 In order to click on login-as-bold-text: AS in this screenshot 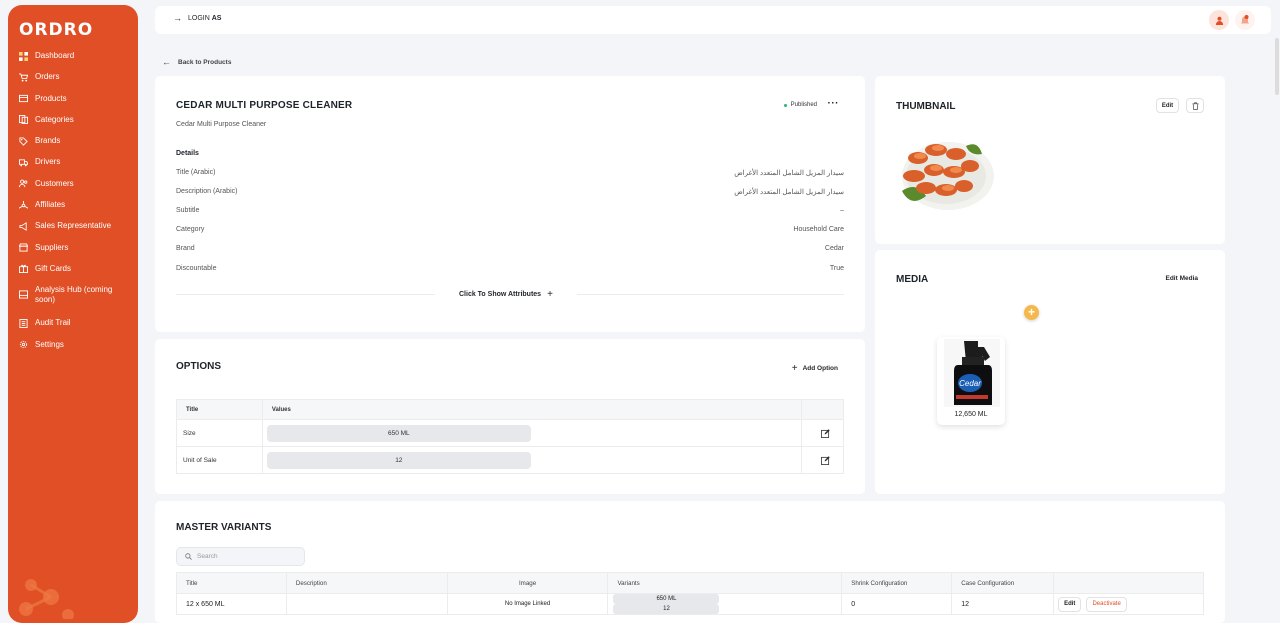, I will do `click(216, 18)`.